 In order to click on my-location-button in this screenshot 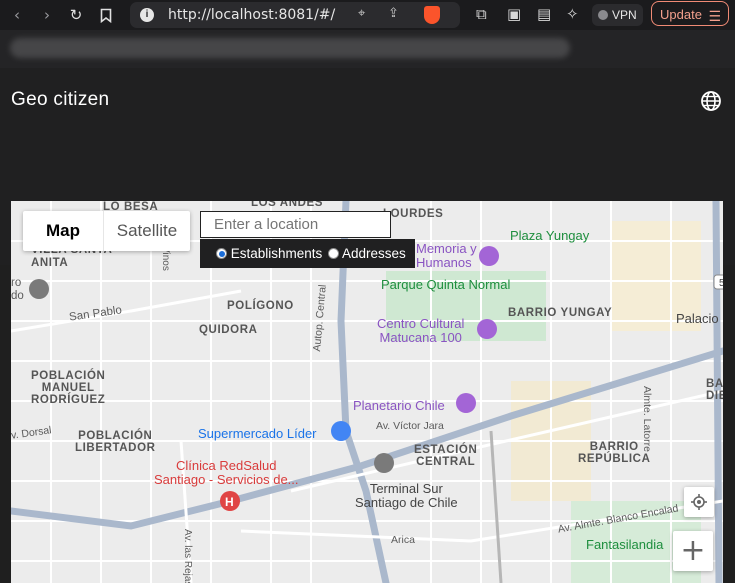, I will do `click(699, 502)`.